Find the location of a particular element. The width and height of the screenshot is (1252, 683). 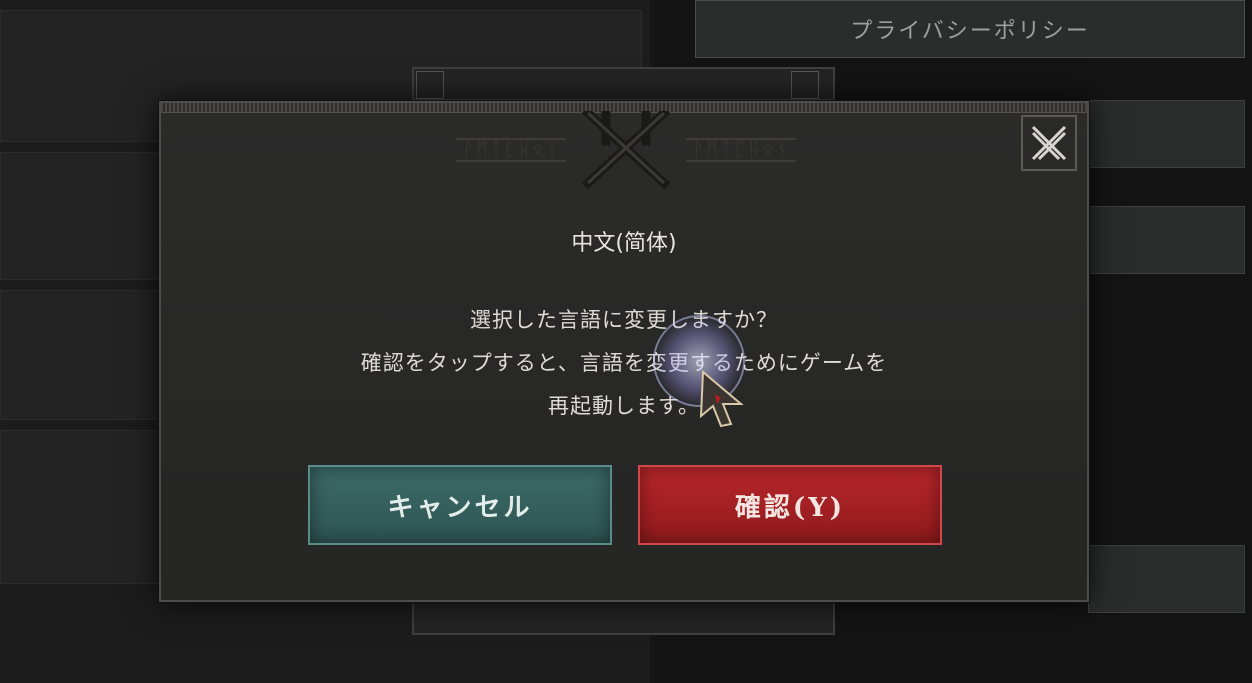

background-dialog-header is located at coordinates (623, 84).